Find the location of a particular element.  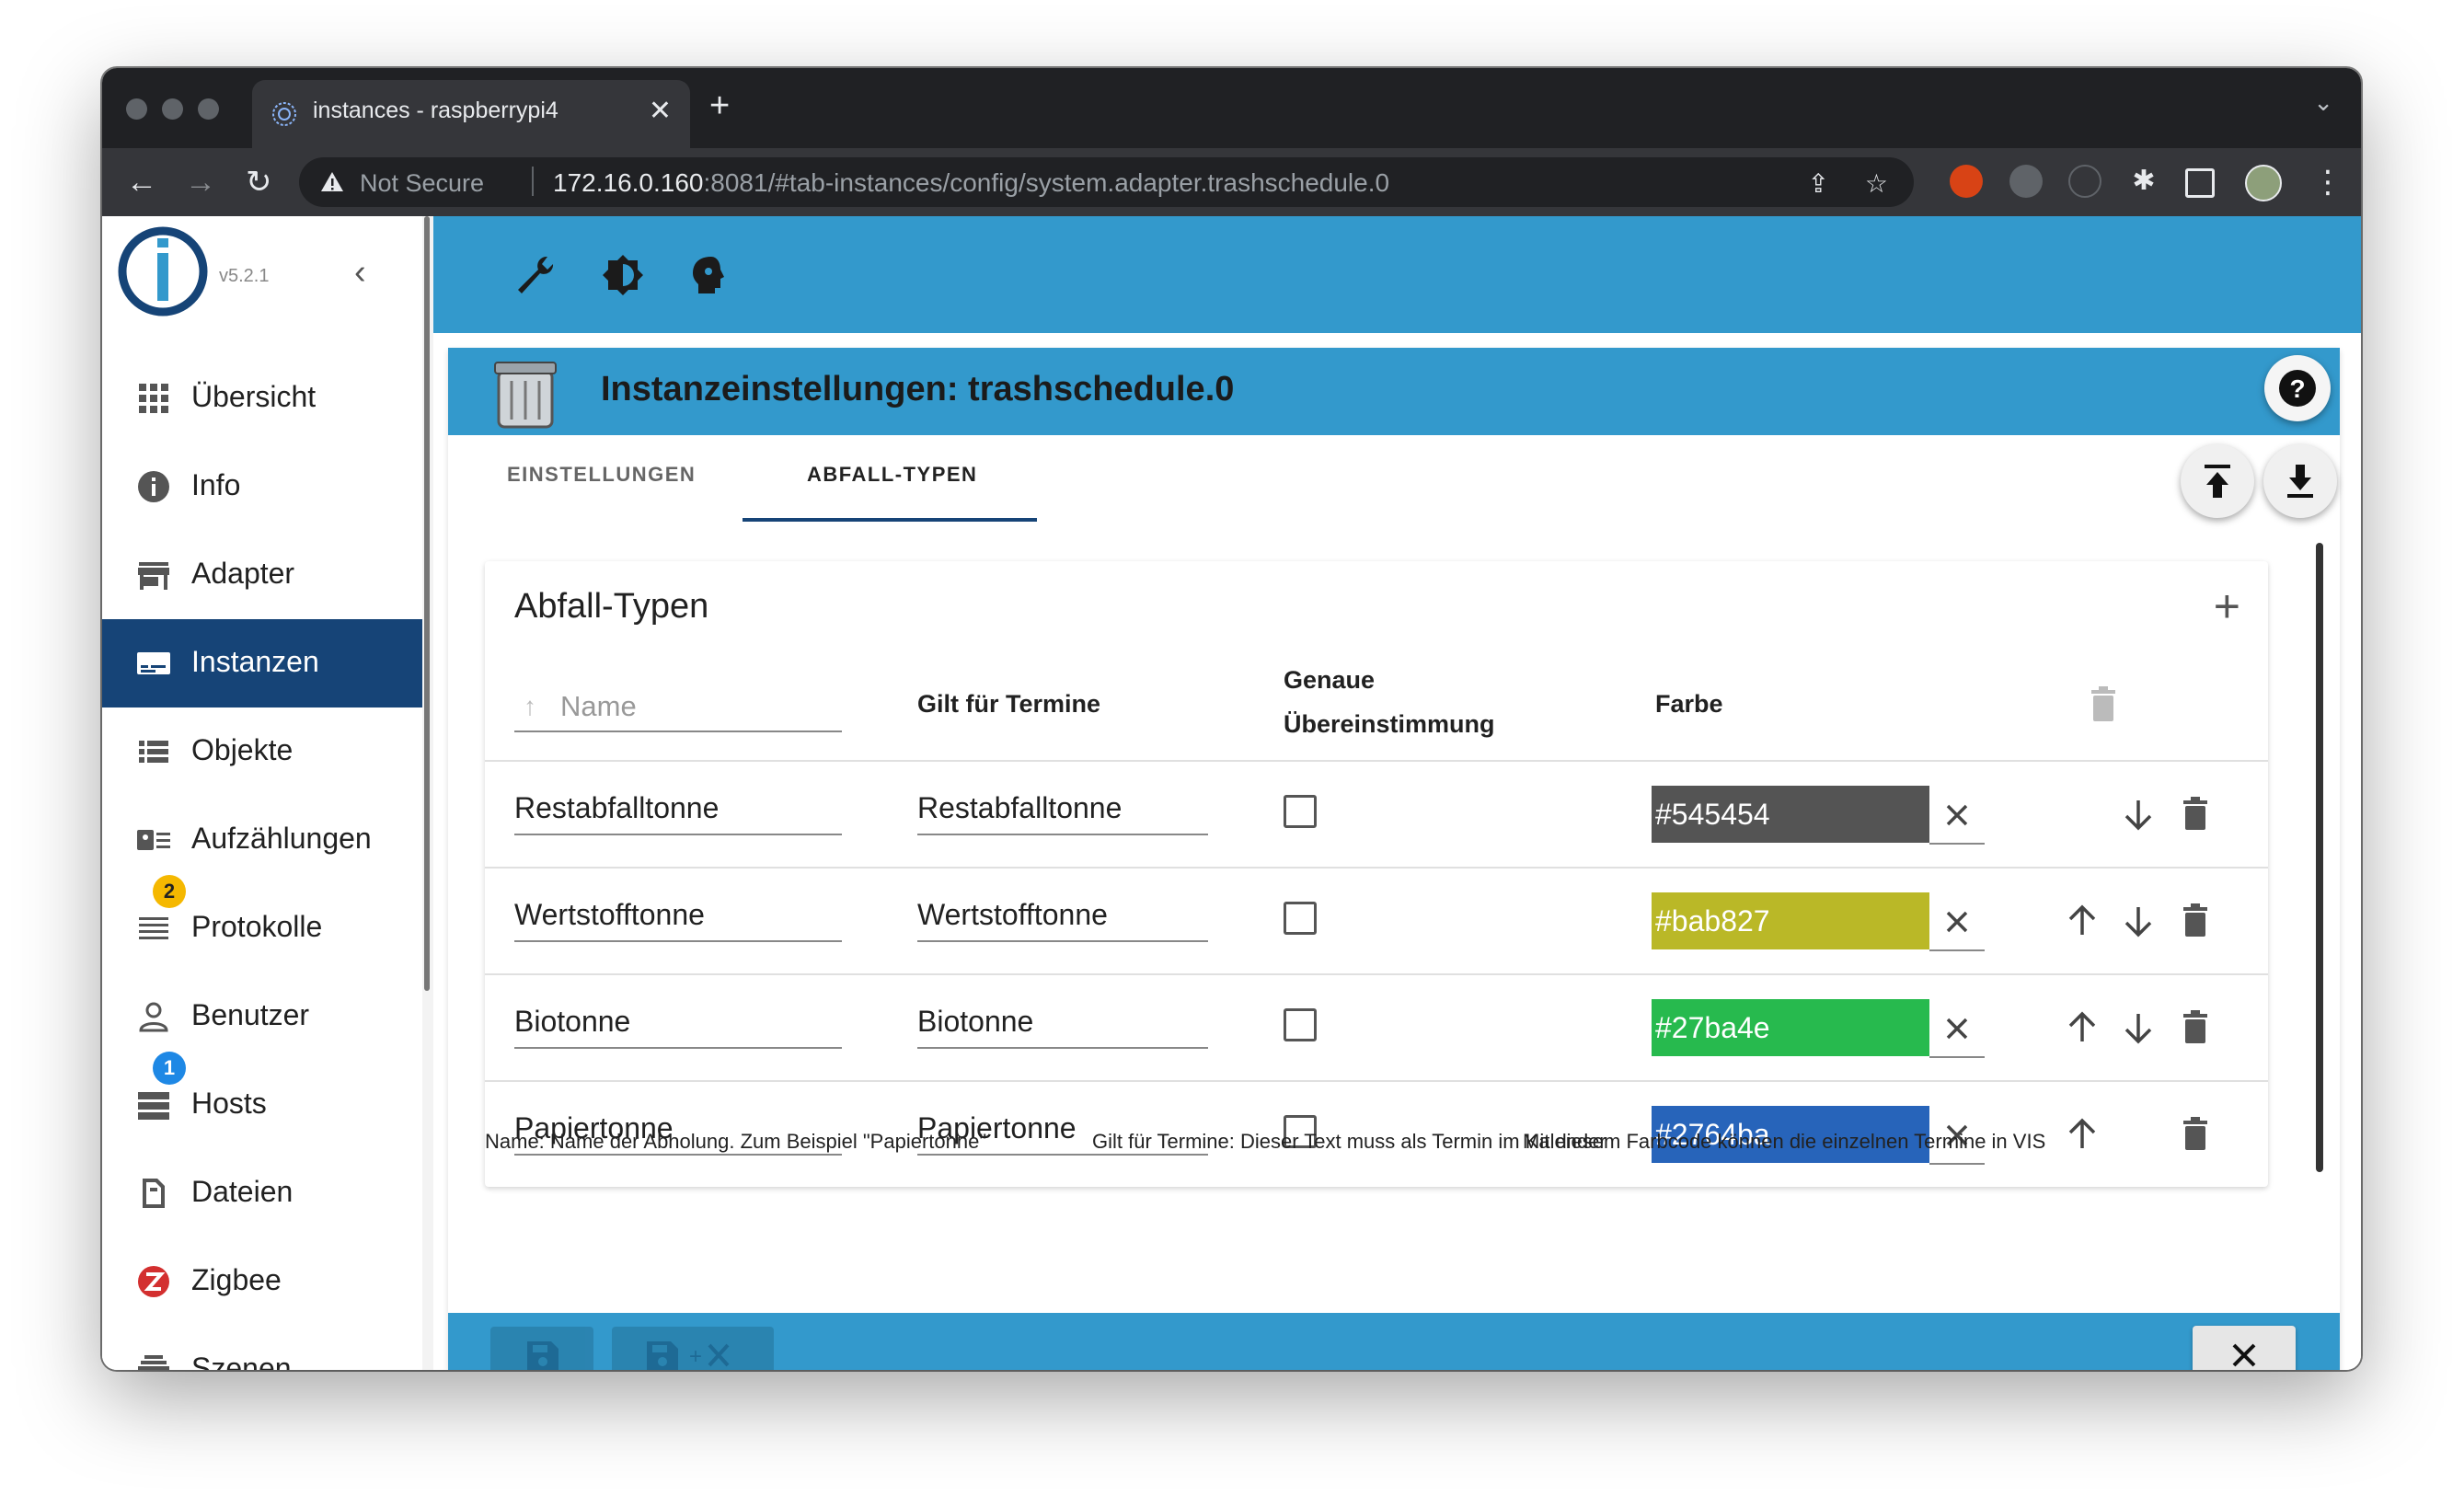

zoom-window-button is located at coordinates (208, 109).